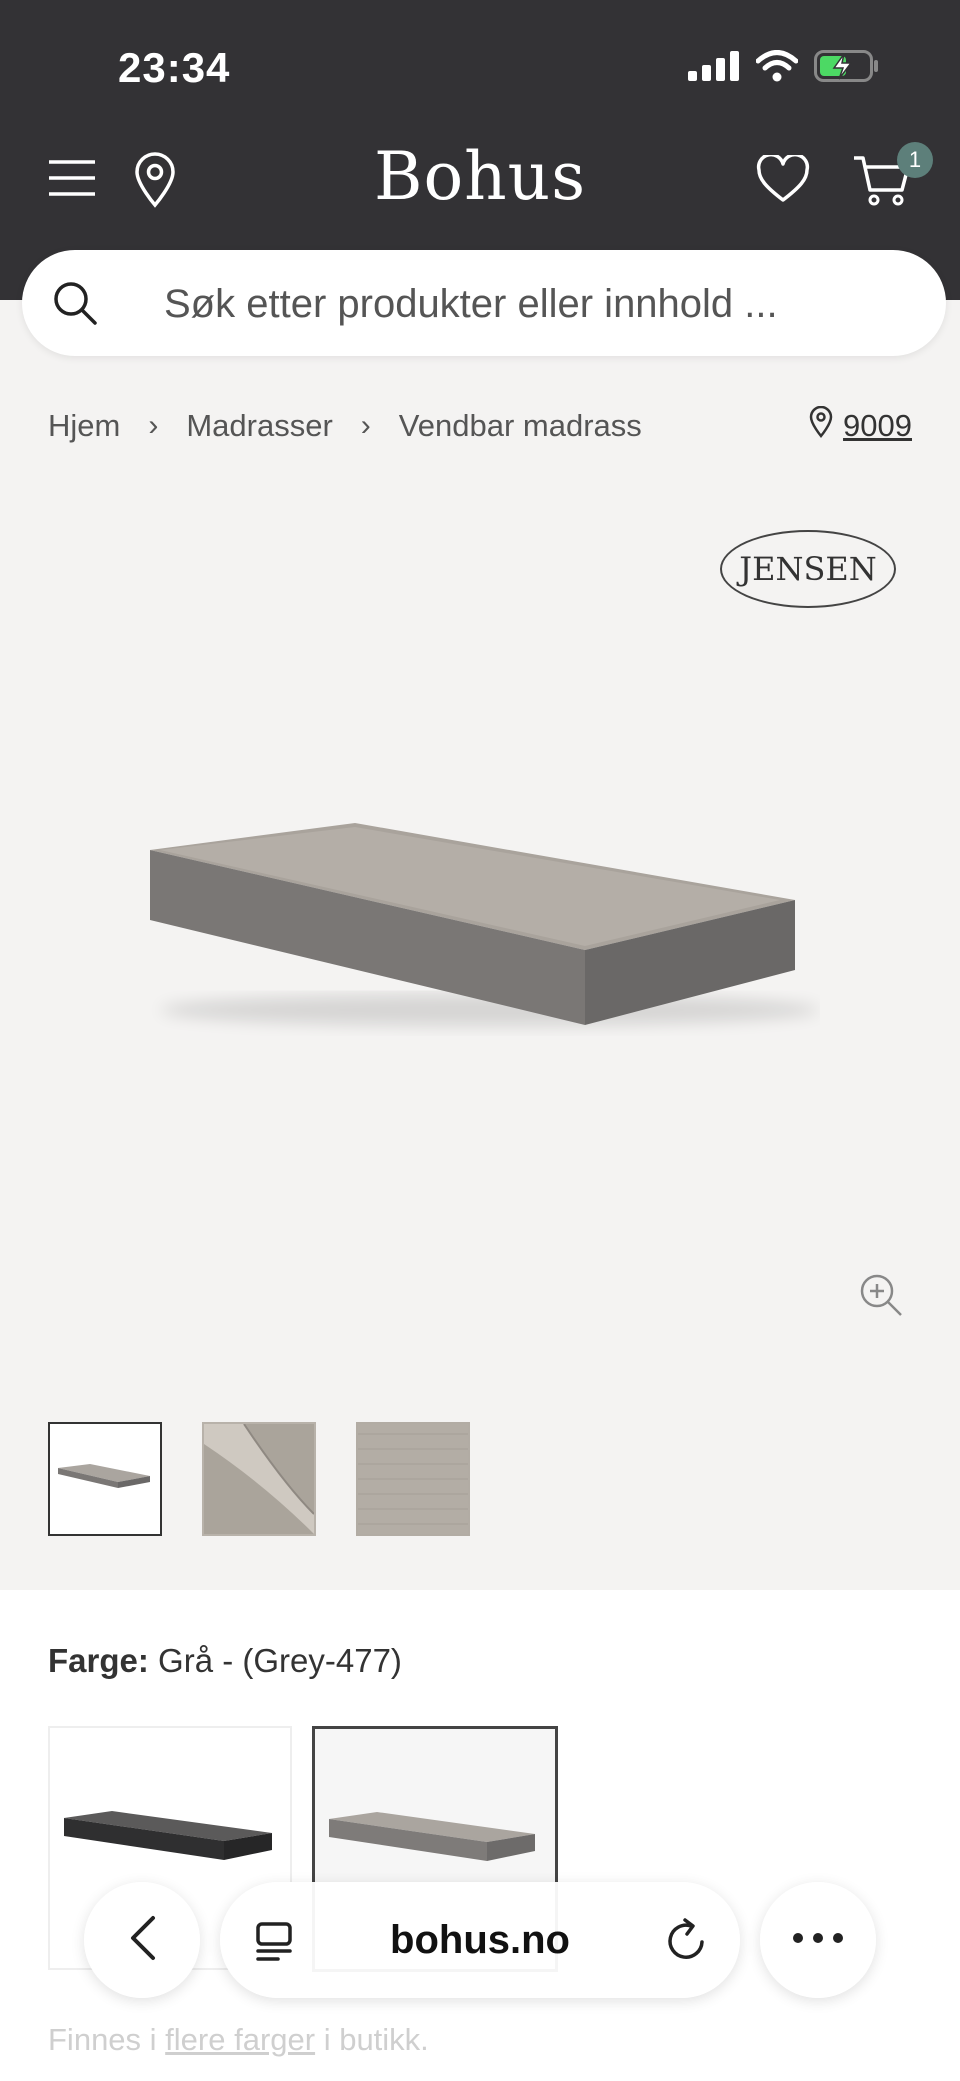 The width and height of the screenshot is (960, 2081). I want to click on signal-icon, so click(714, 68).